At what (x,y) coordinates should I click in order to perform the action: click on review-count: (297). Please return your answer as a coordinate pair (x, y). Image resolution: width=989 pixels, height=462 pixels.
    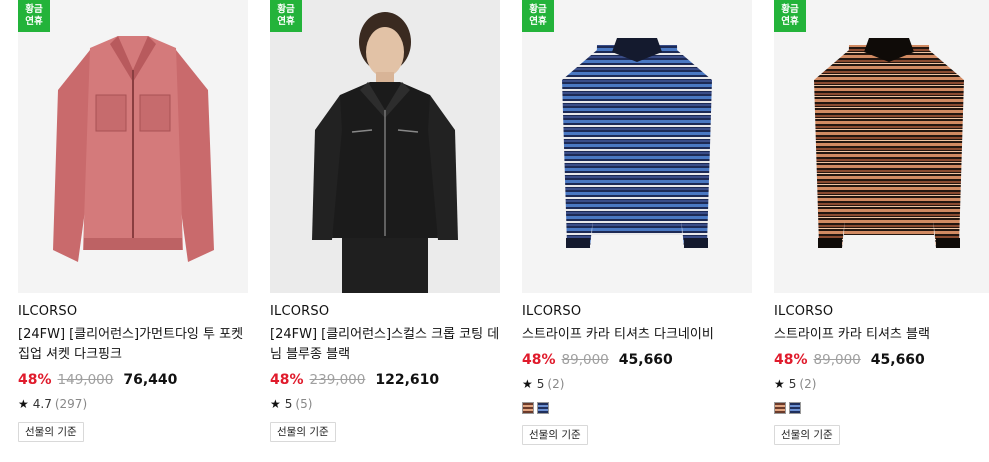
    Looking at the image, I should click on (71, 404).